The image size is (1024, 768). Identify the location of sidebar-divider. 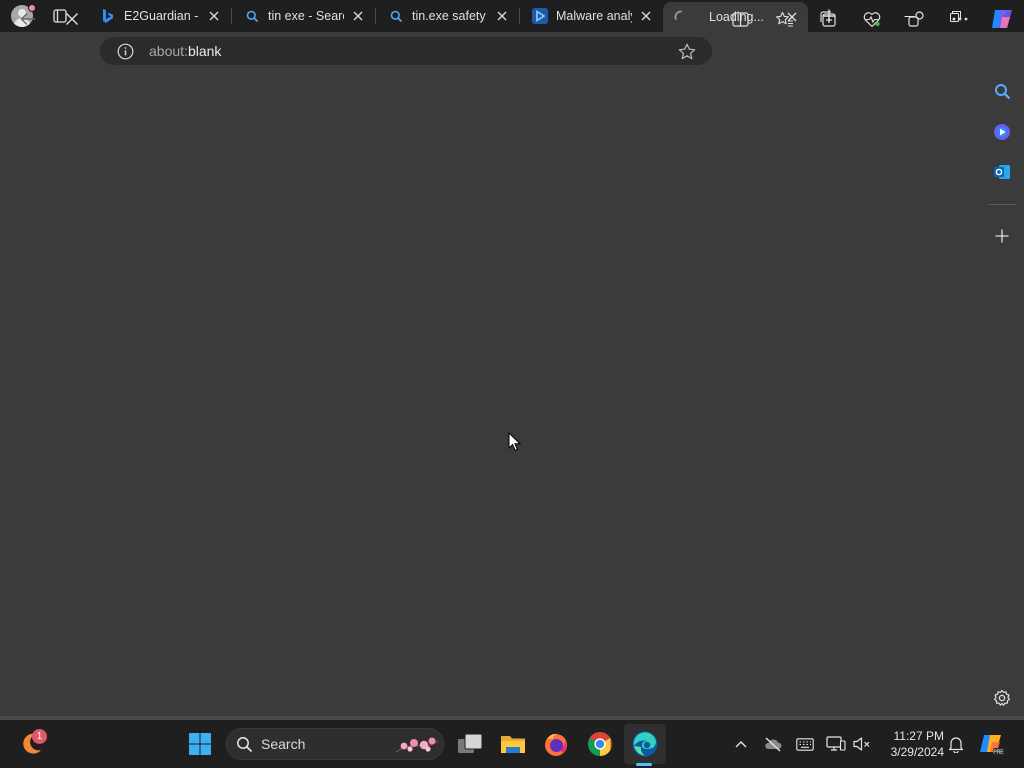
(1002, 204).